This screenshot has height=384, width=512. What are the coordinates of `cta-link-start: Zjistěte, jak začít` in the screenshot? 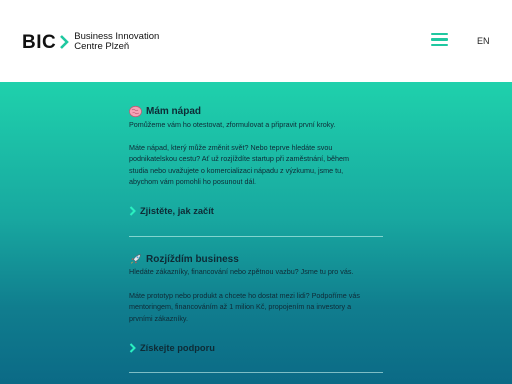 It's located at (171, 211).